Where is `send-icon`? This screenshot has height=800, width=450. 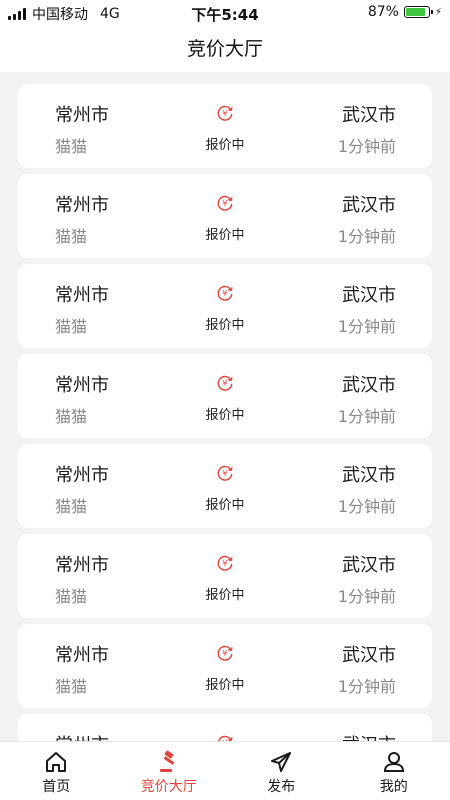
send-icon is located at coordinates (281, 762).